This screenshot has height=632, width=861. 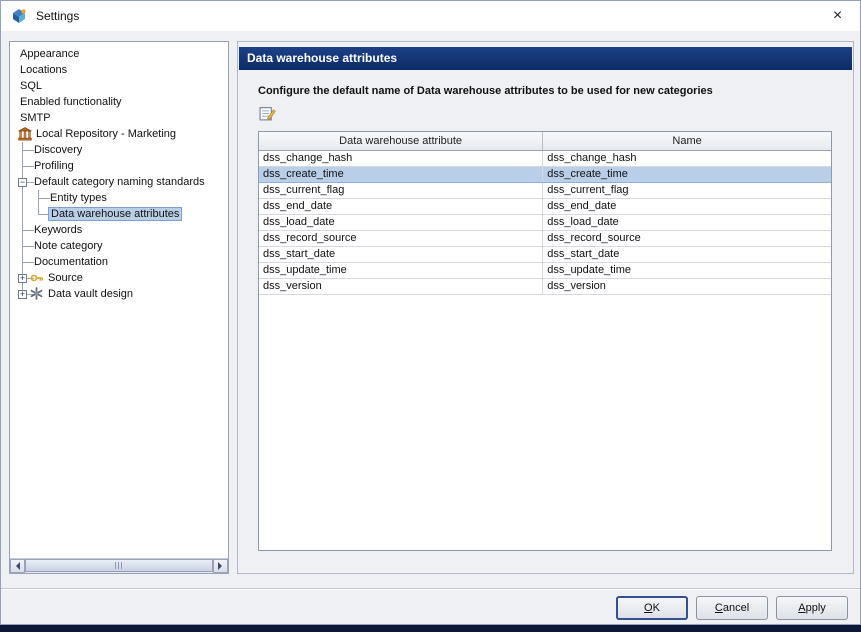 I want to click on cell-name: dss_version, so click(x=686, y=286).